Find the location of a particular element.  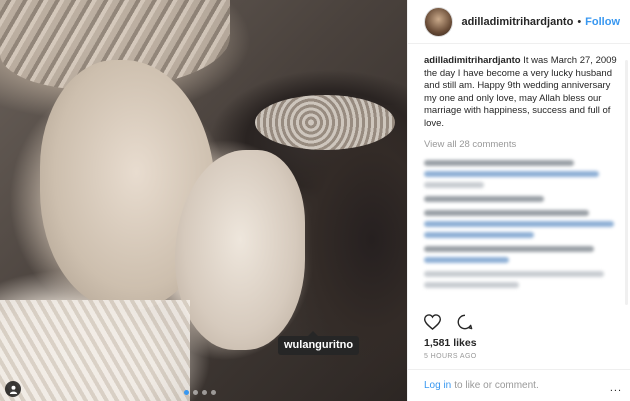

login-link: Log in is located at coordinates (437, 385).